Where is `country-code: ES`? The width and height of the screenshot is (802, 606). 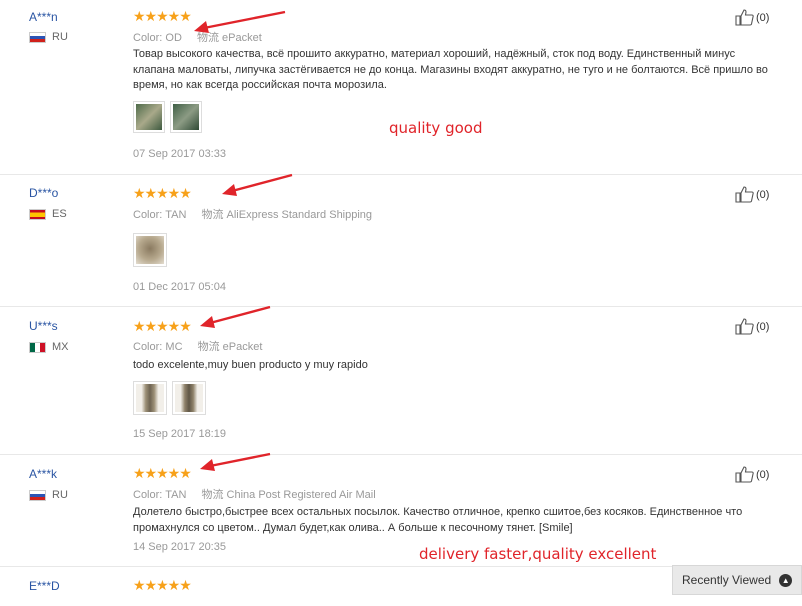 country-code: ES is located at coordinates (59, 214).